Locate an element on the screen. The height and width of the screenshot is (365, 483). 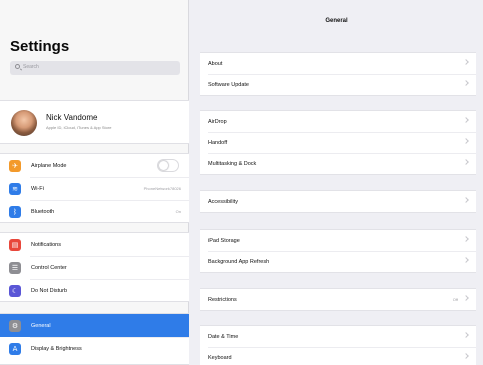
search-placeholder: Search is located at coordinates (31, 67).